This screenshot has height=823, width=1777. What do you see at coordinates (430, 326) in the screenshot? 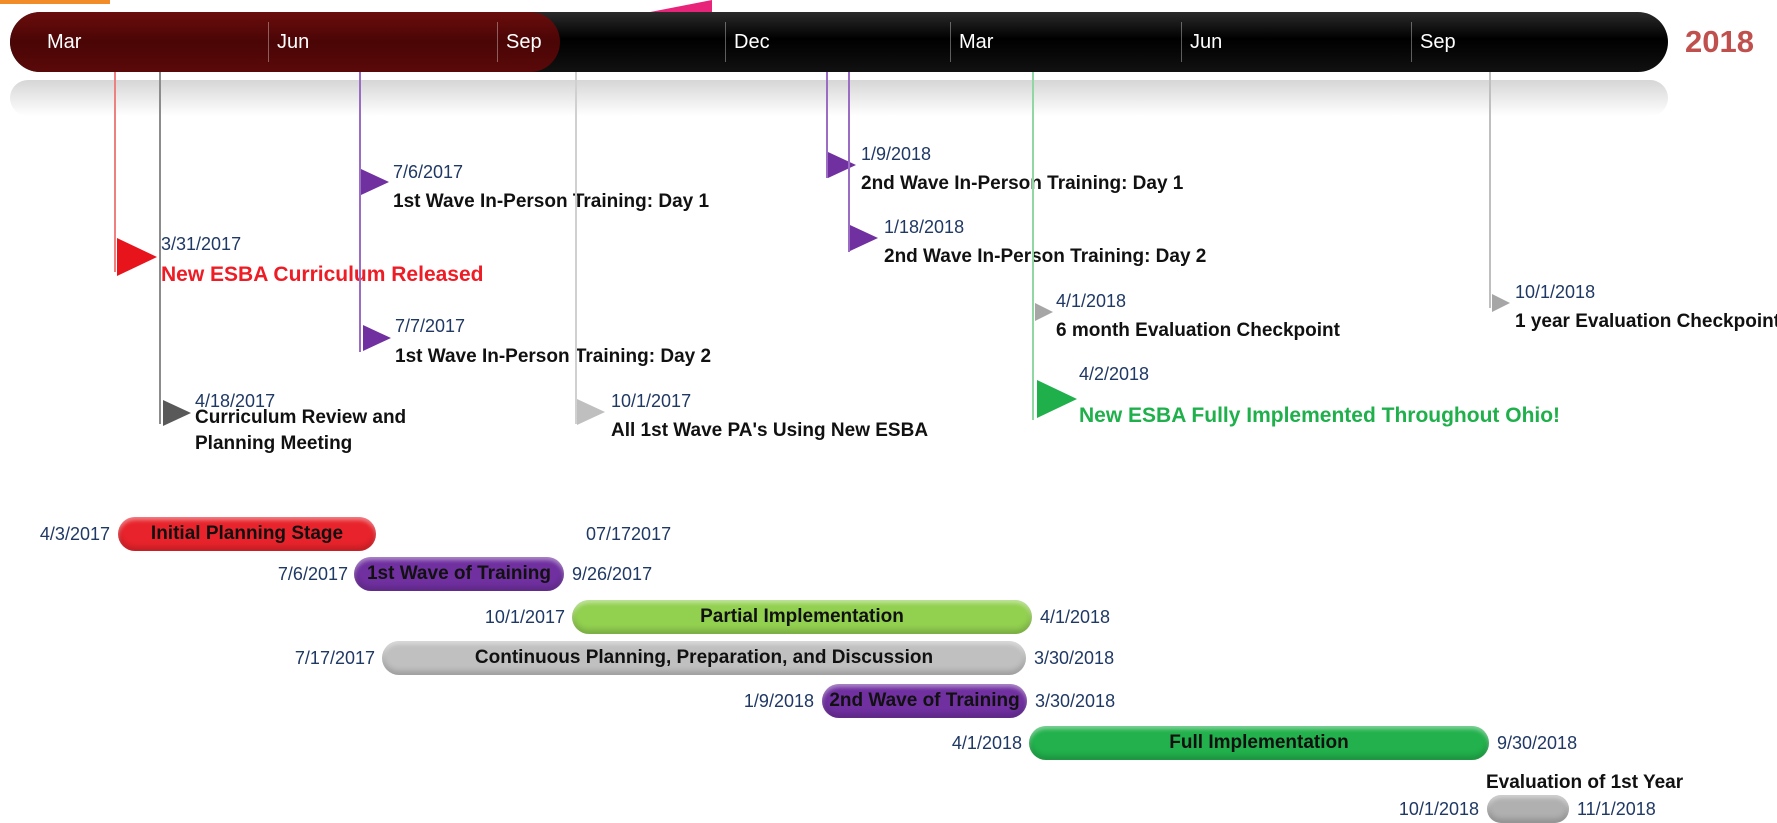
I see `milestone-date: 7/7/2017` at bounding box center [430, 326].